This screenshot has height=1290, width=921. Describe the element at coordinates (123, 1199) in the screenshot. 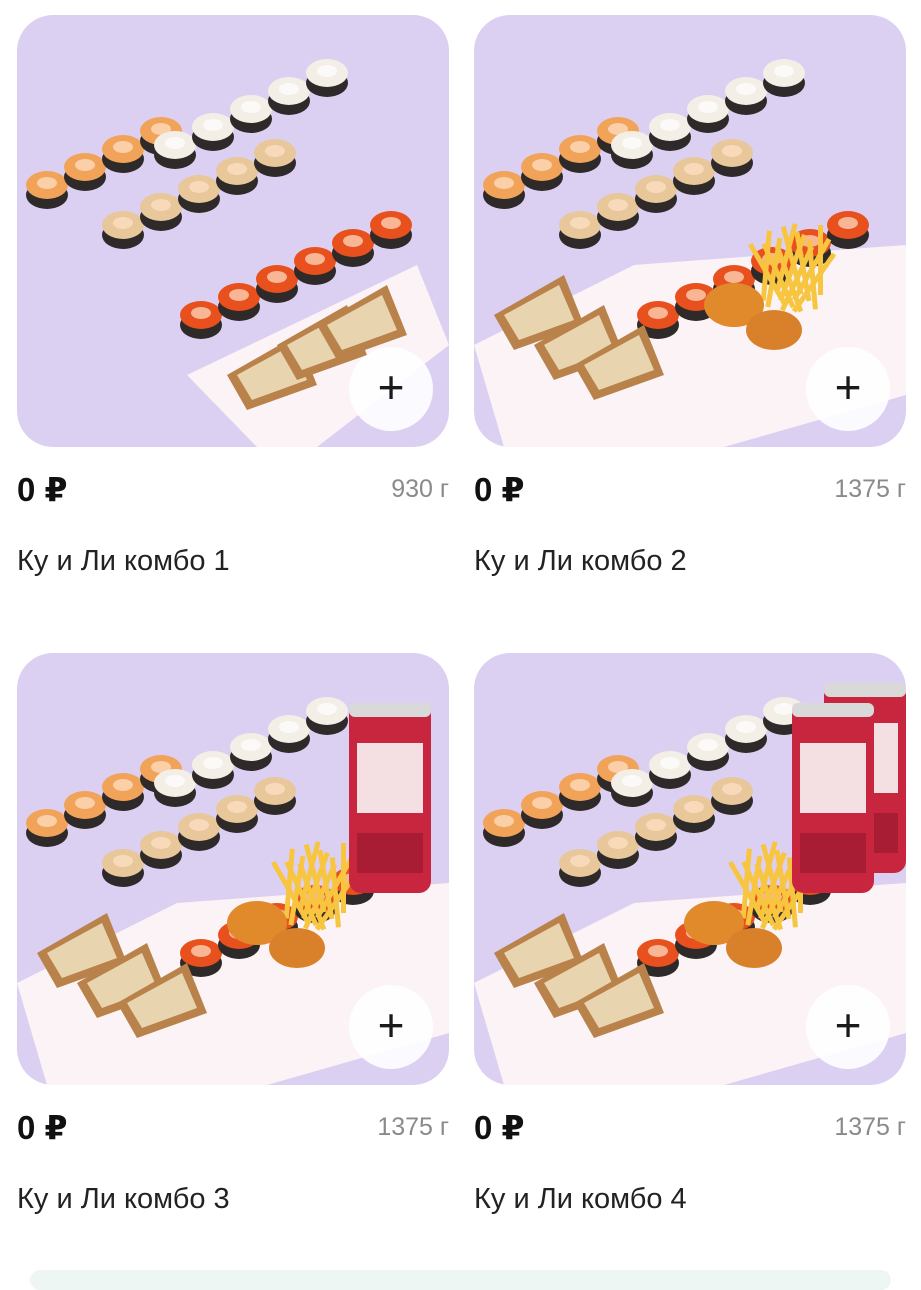

I see `product-name: Ку и Ли комбо 3` at that location.